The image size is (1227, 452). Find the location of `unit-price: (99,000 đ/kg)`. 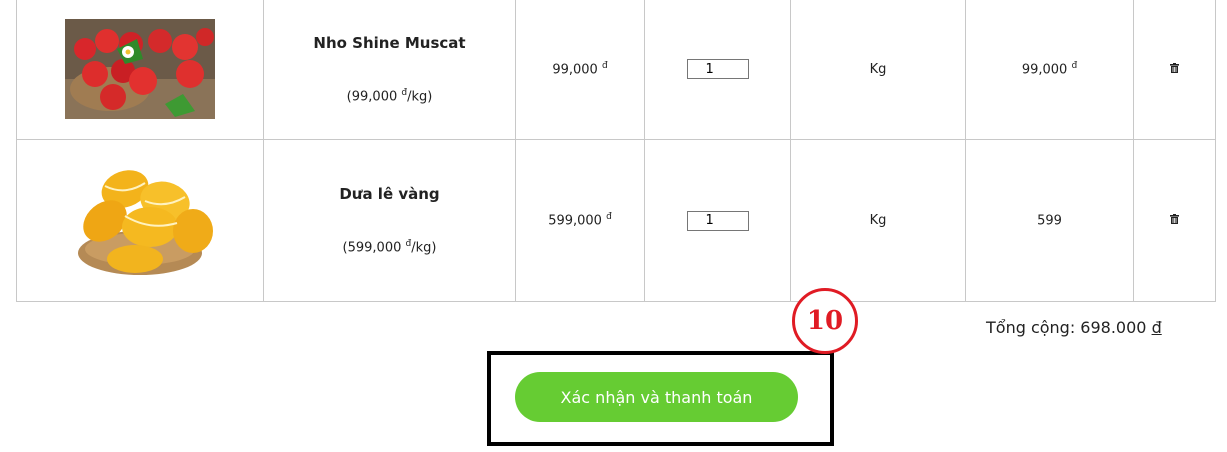

unit-price: (99,000 đ/kg) is located at coordinates (389, 96).